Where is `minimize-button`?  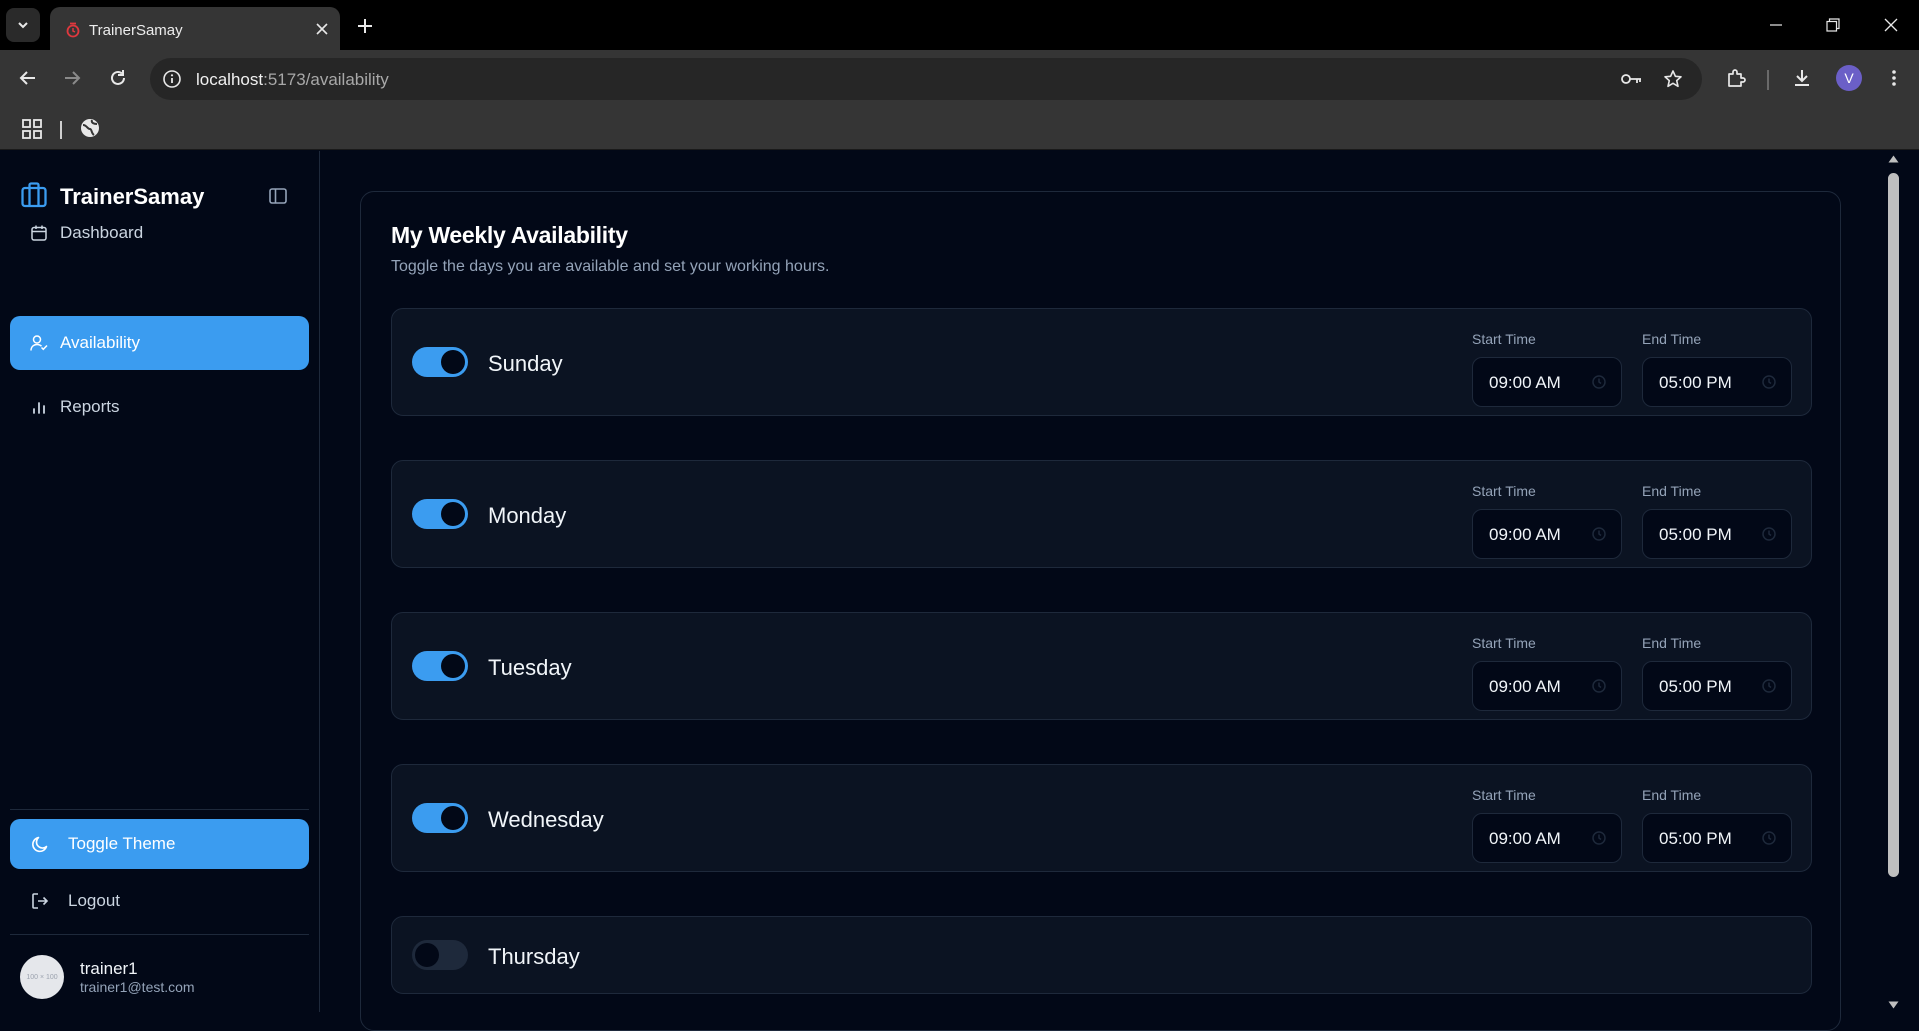
minimize-button is located at coordinates (1776, 25).